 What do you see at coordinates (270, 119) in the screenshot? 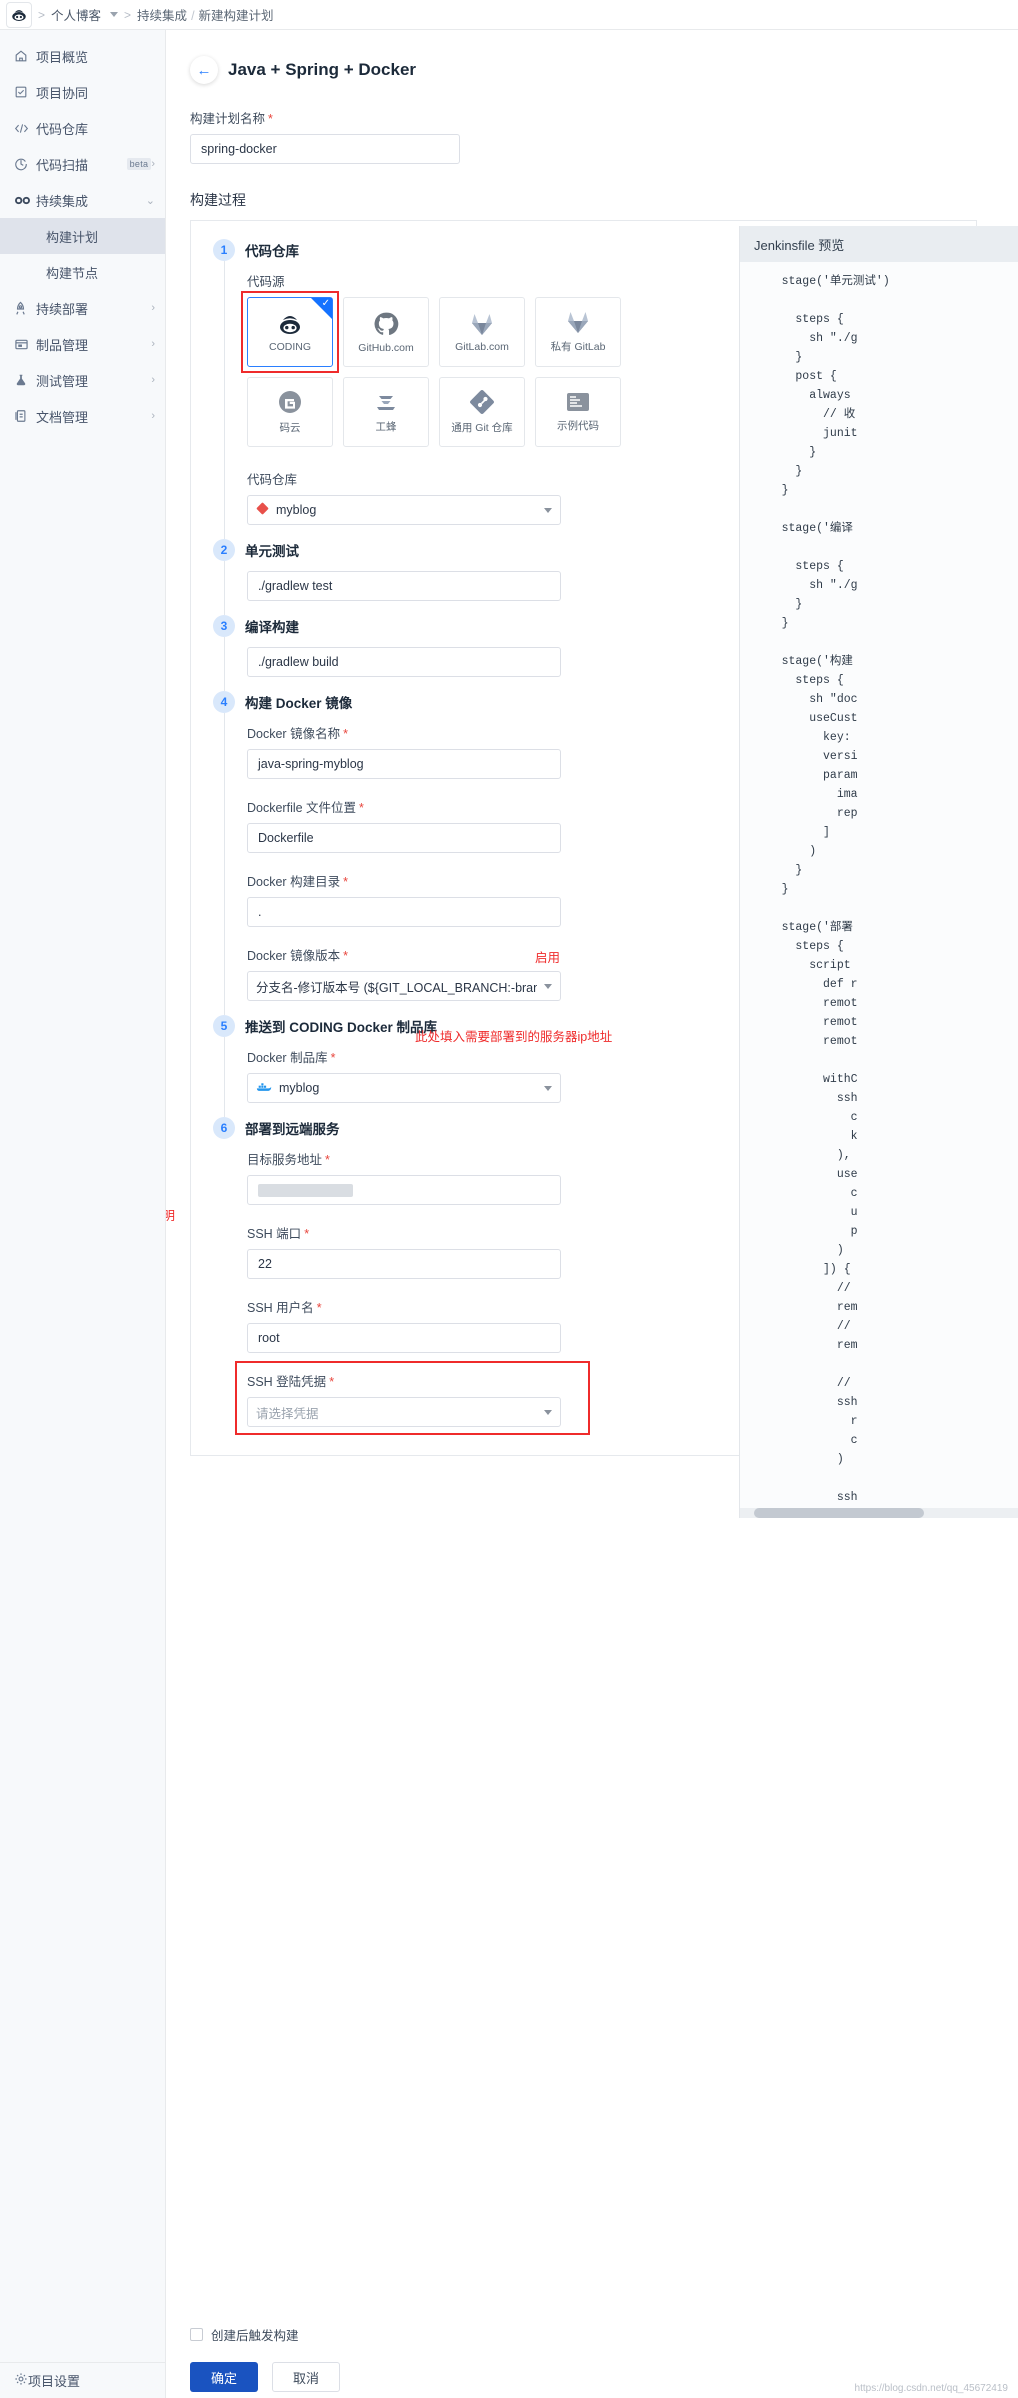
I see `required-asterisk: *` at bounding box center [270, 119].